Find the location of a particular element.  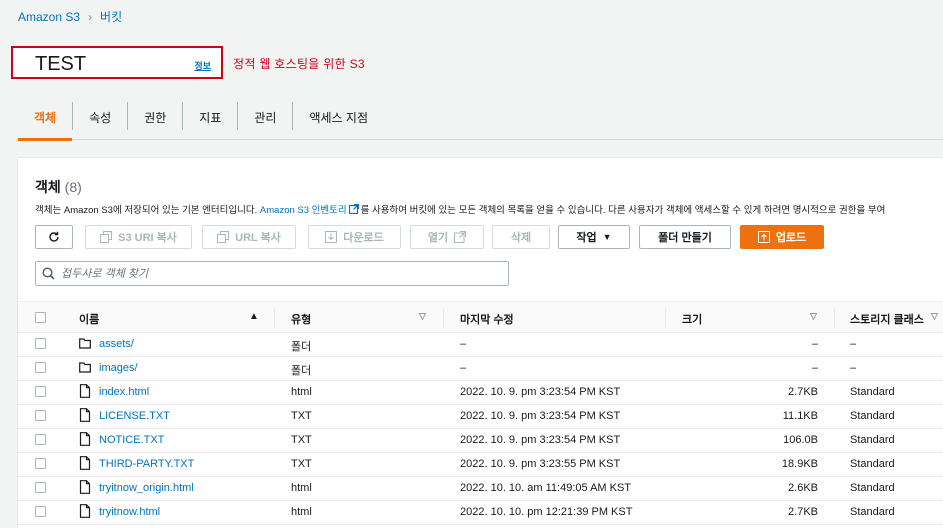

object-name-link: index.html is located at coordinates (124, 392).